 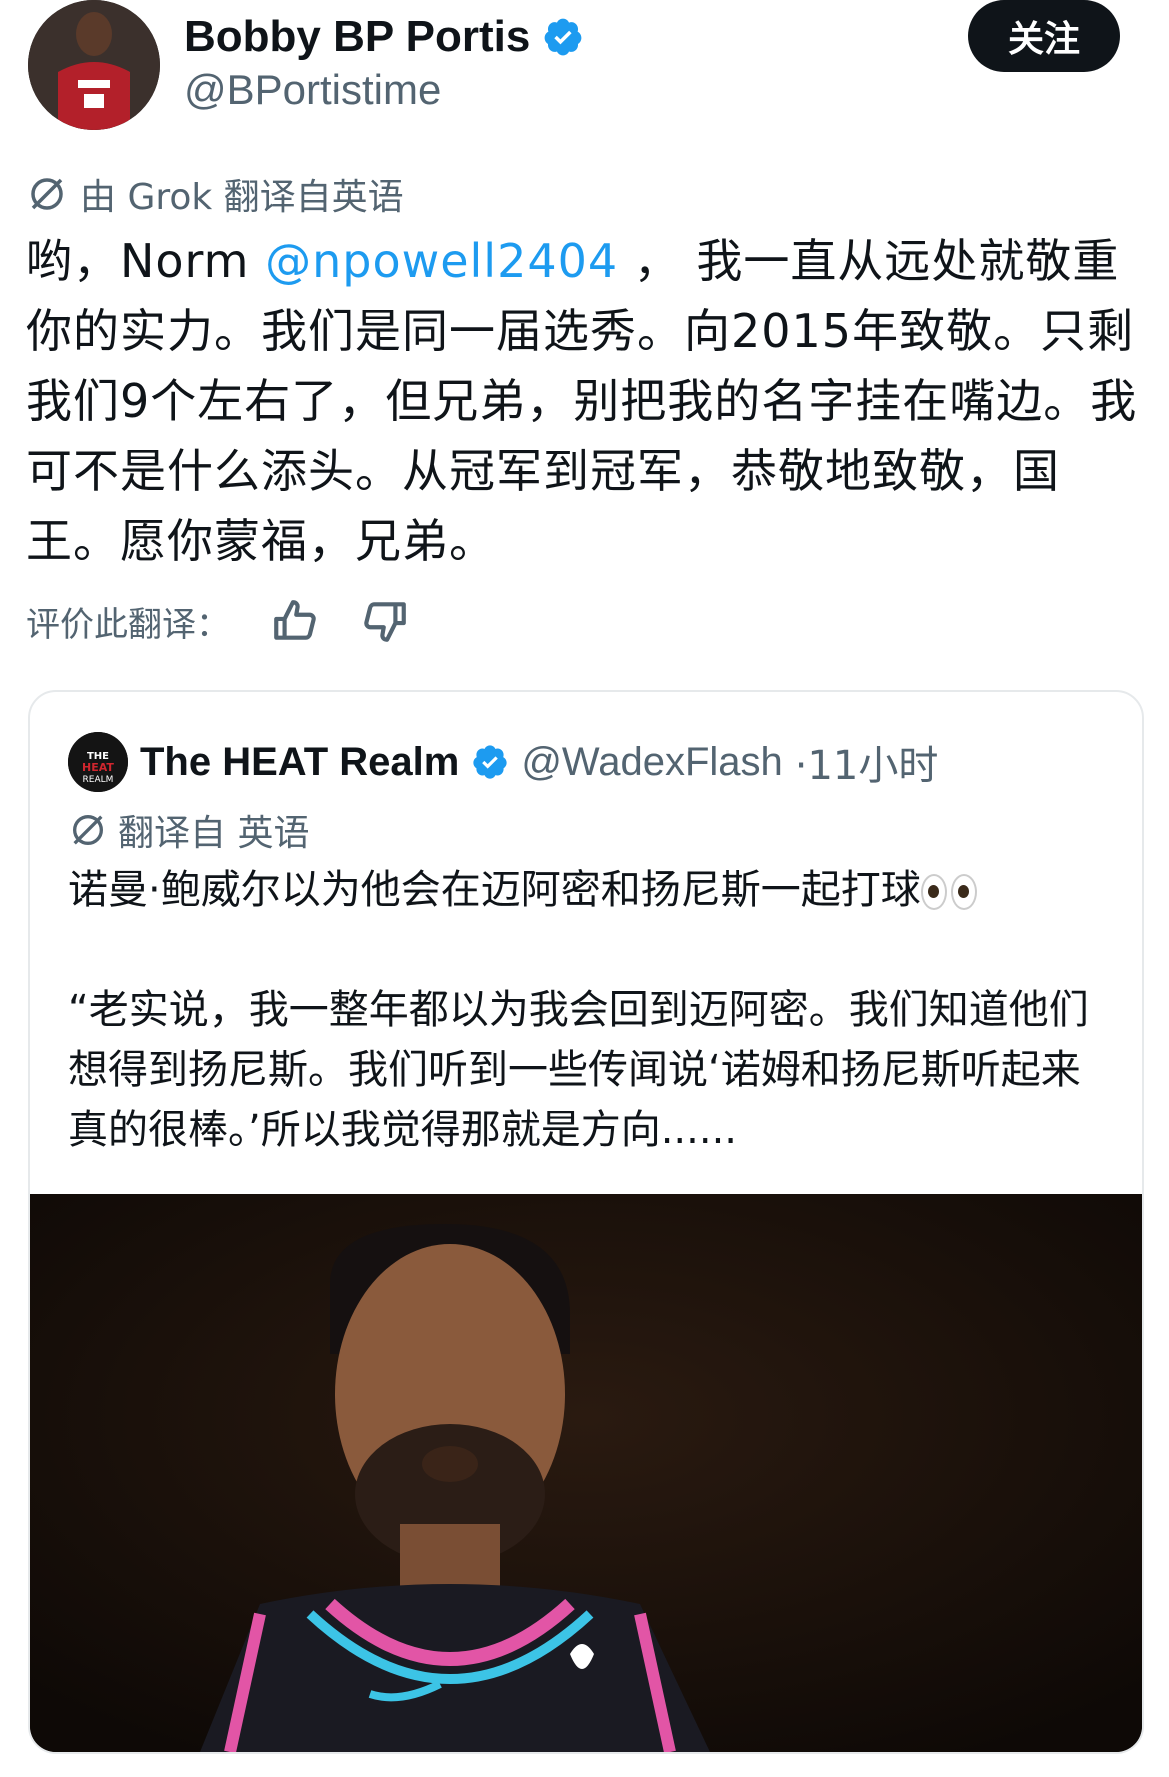 I want to click on author-avatar, so click(x=94, y=65).